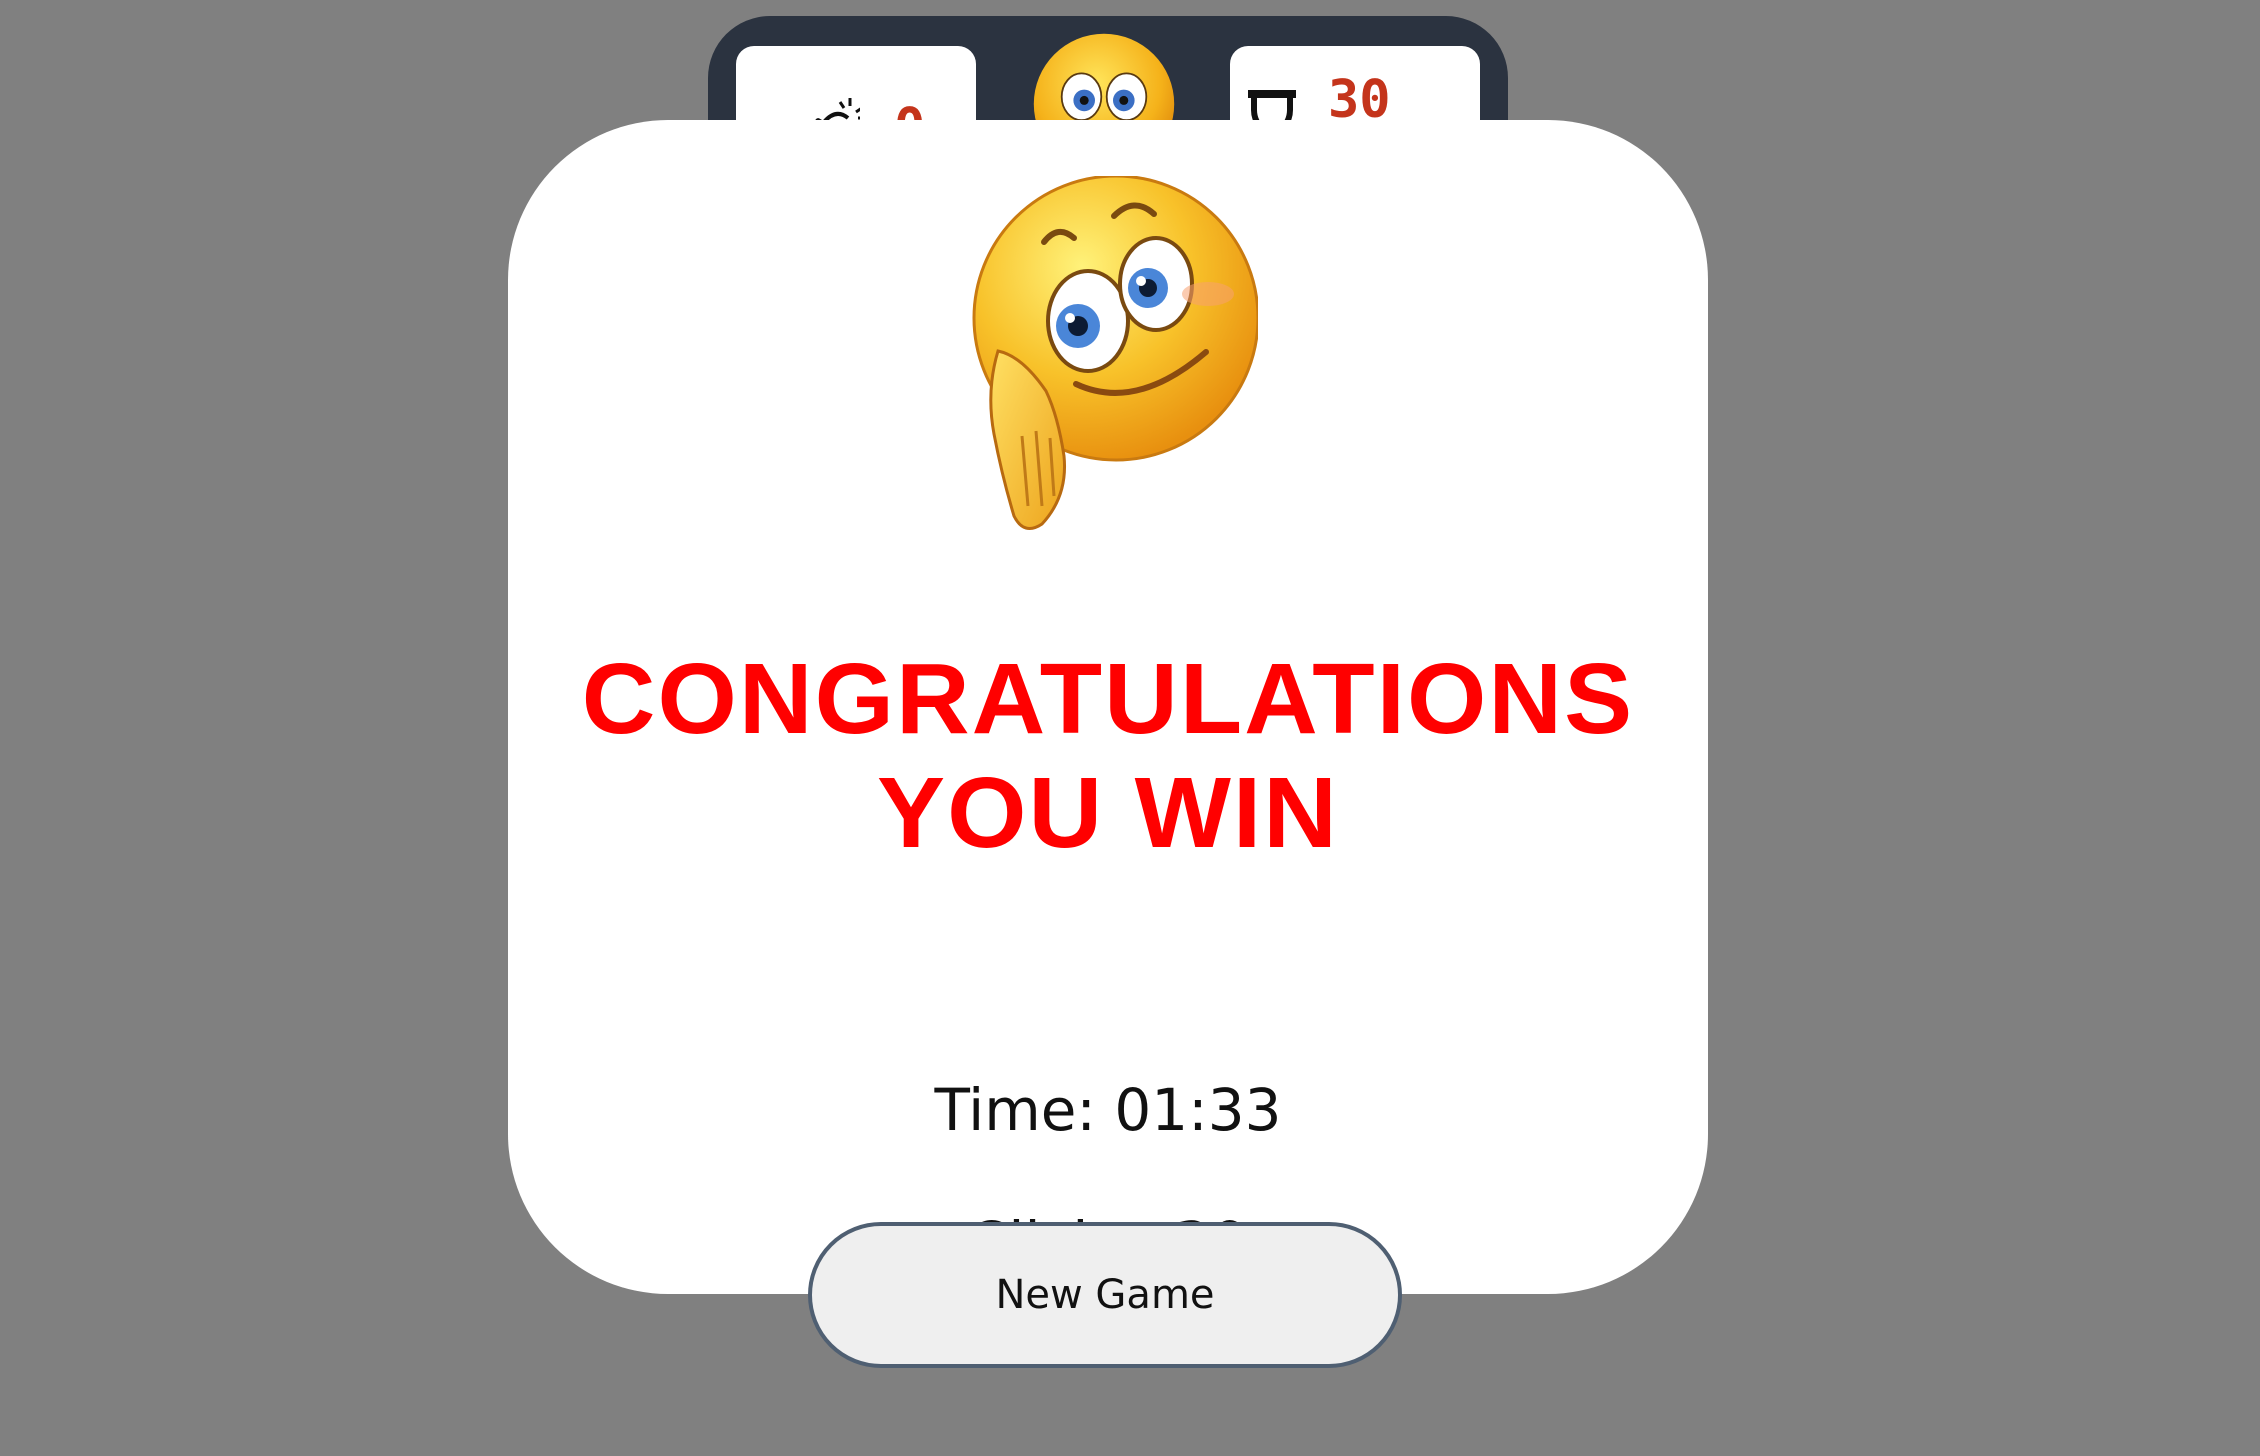 This screenshot has width=2260, height=1456. Describe the element at coordinates (1108, 699) in the screenshot. I see `win-title-line1: CONGRATULATIONS` at that location.